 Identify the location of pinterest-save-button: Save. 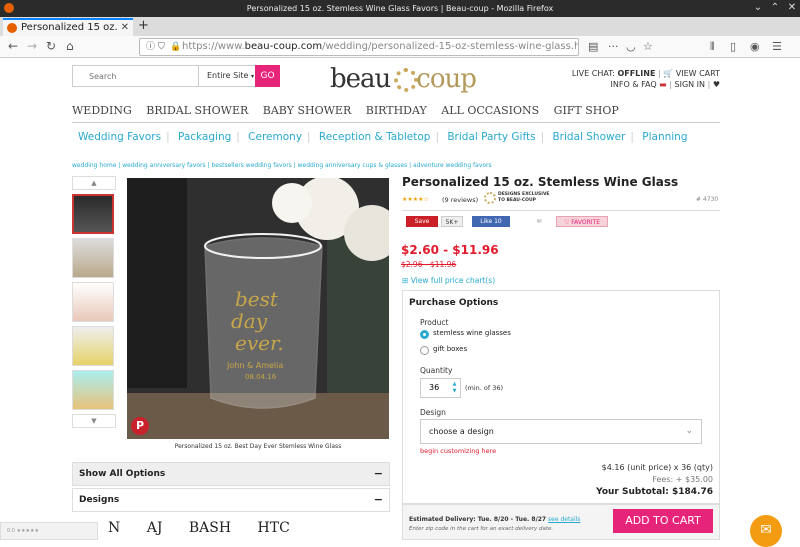
(422, 221).